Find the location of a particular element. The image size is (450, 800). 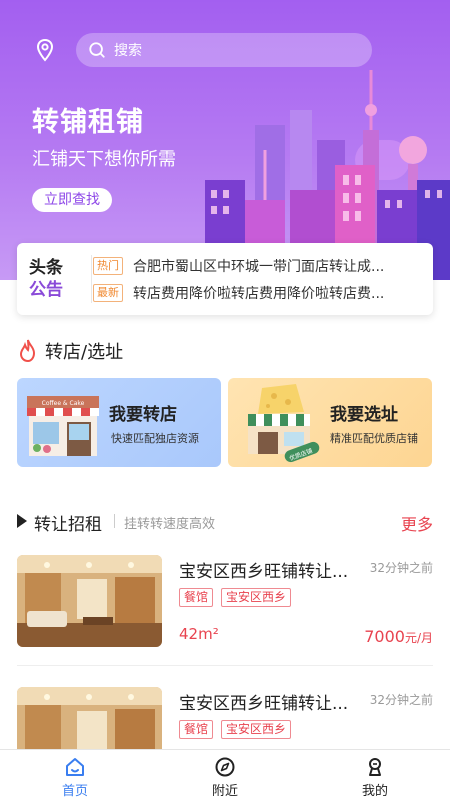

logo-line1: 头条 is located at coordinates (46, 268).